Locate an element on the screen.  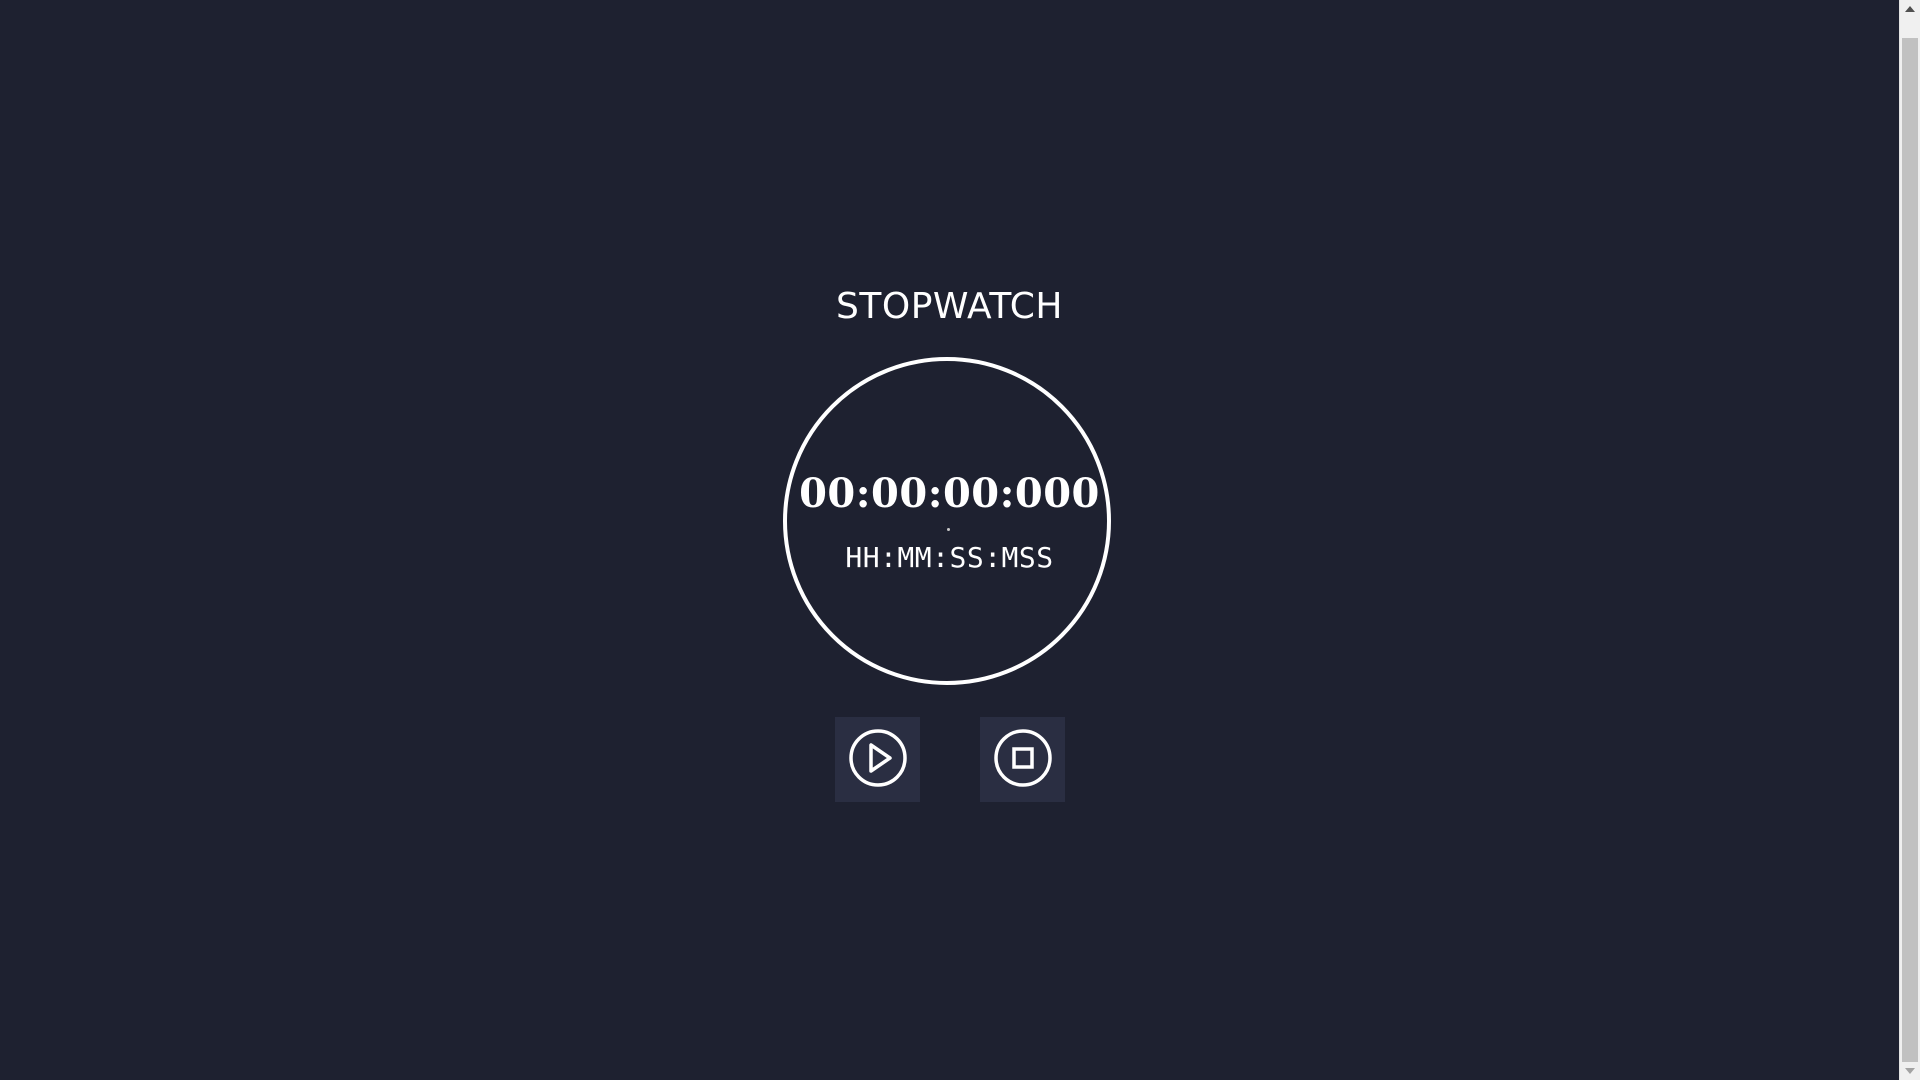
stopwatch-dial is located at coordinates (947, 521).